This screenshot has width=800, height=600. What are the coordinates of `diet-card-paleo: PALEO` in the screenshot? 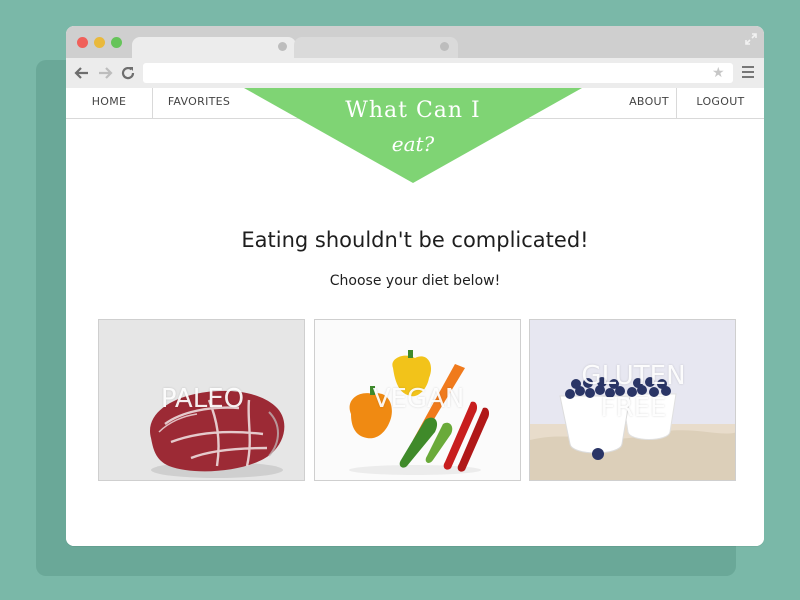 It's located at (201, 400).